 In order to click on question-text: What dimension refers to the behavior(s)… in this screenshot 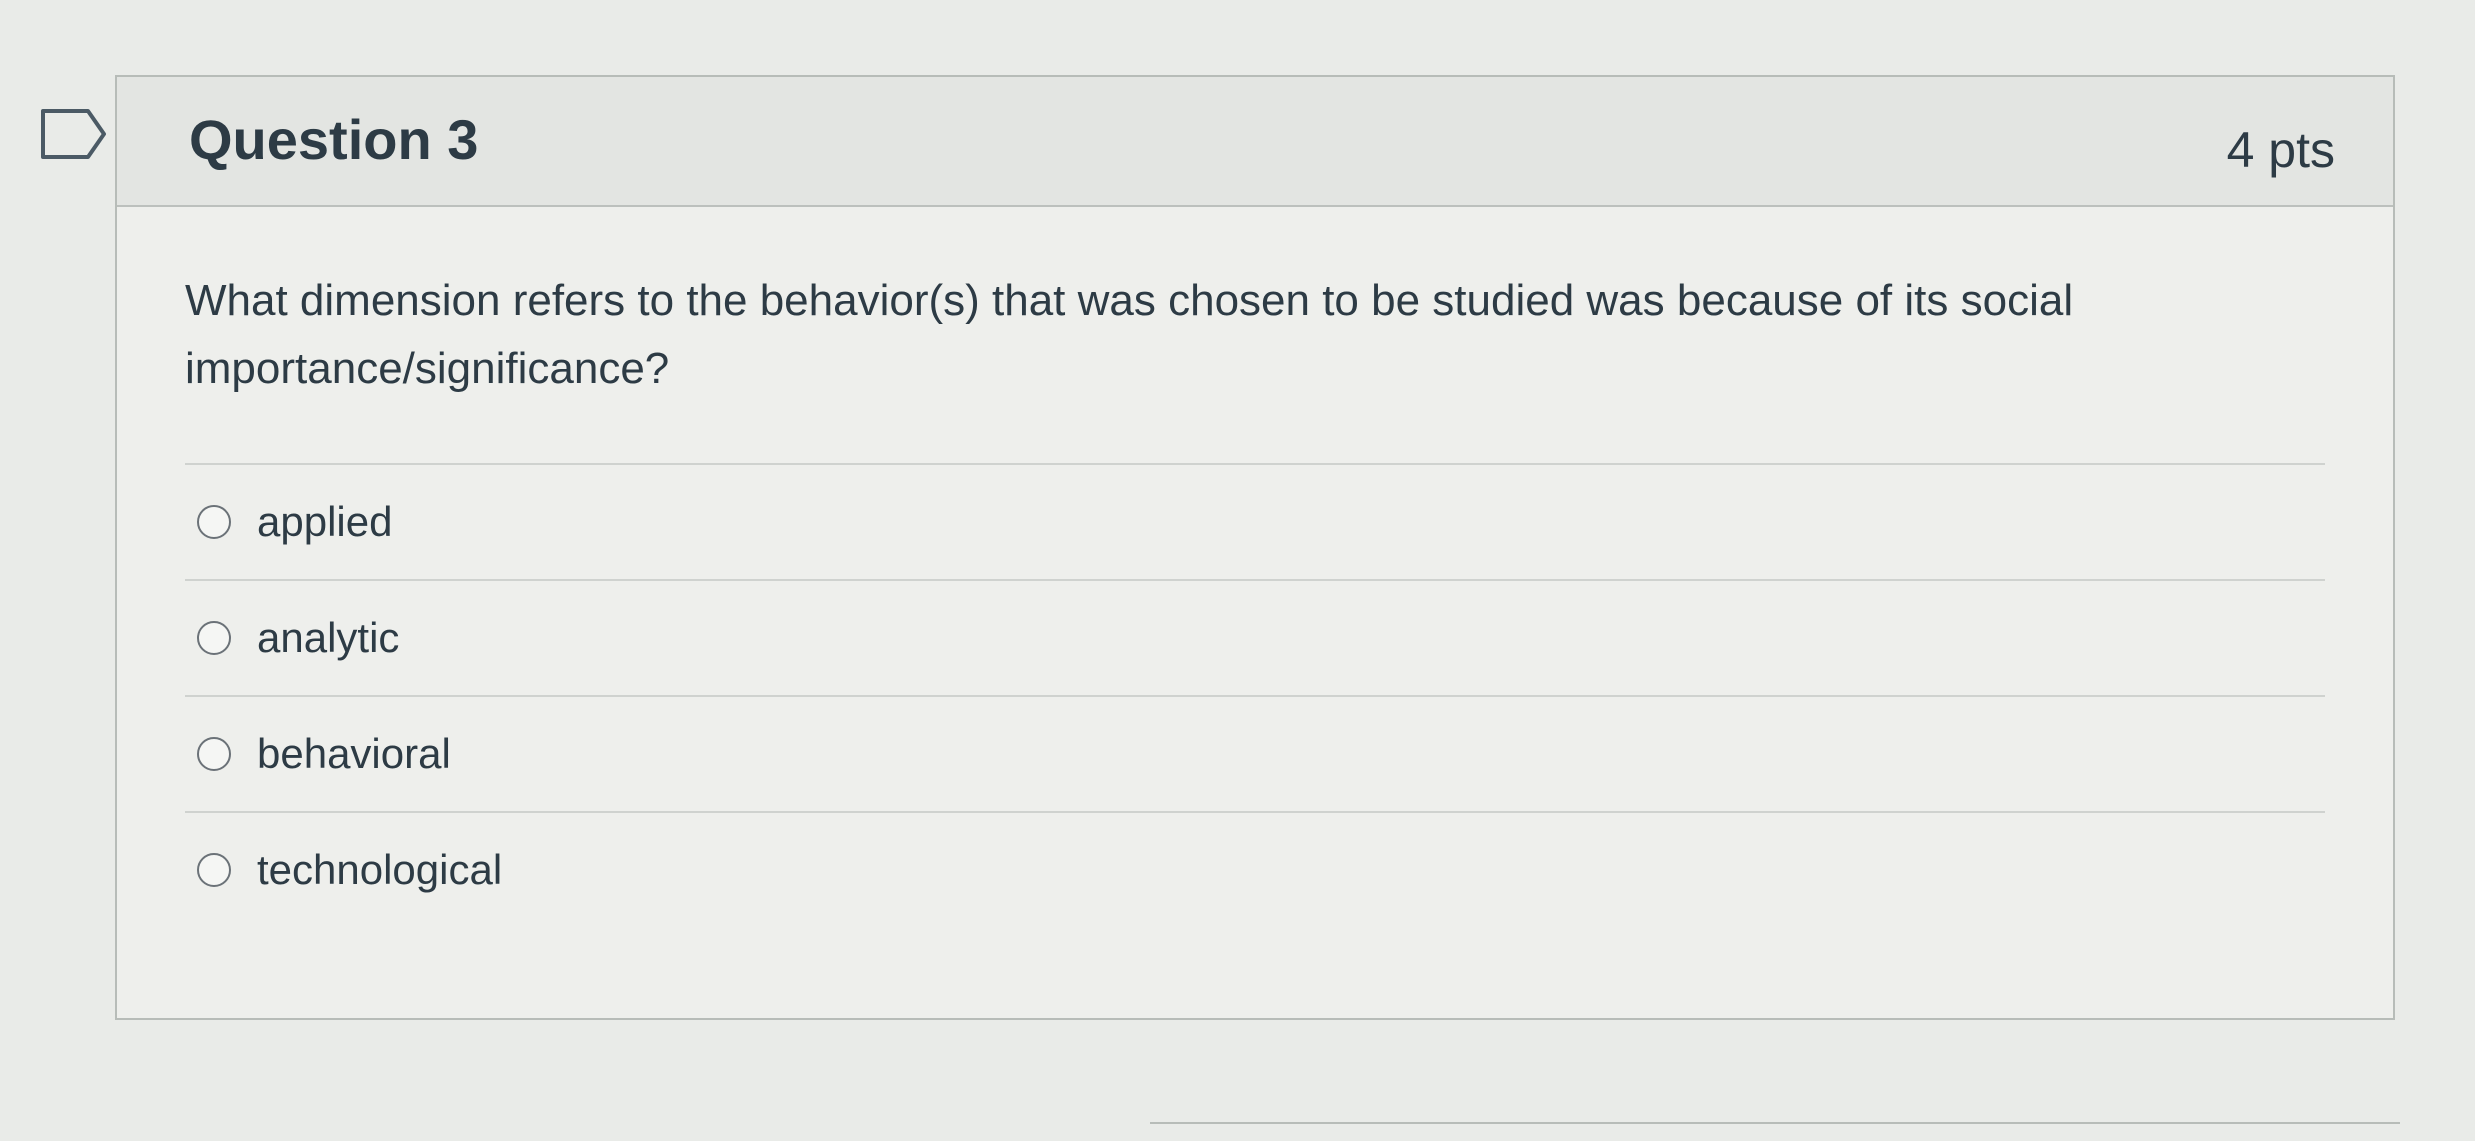, I will do `click(1129, 334)`.